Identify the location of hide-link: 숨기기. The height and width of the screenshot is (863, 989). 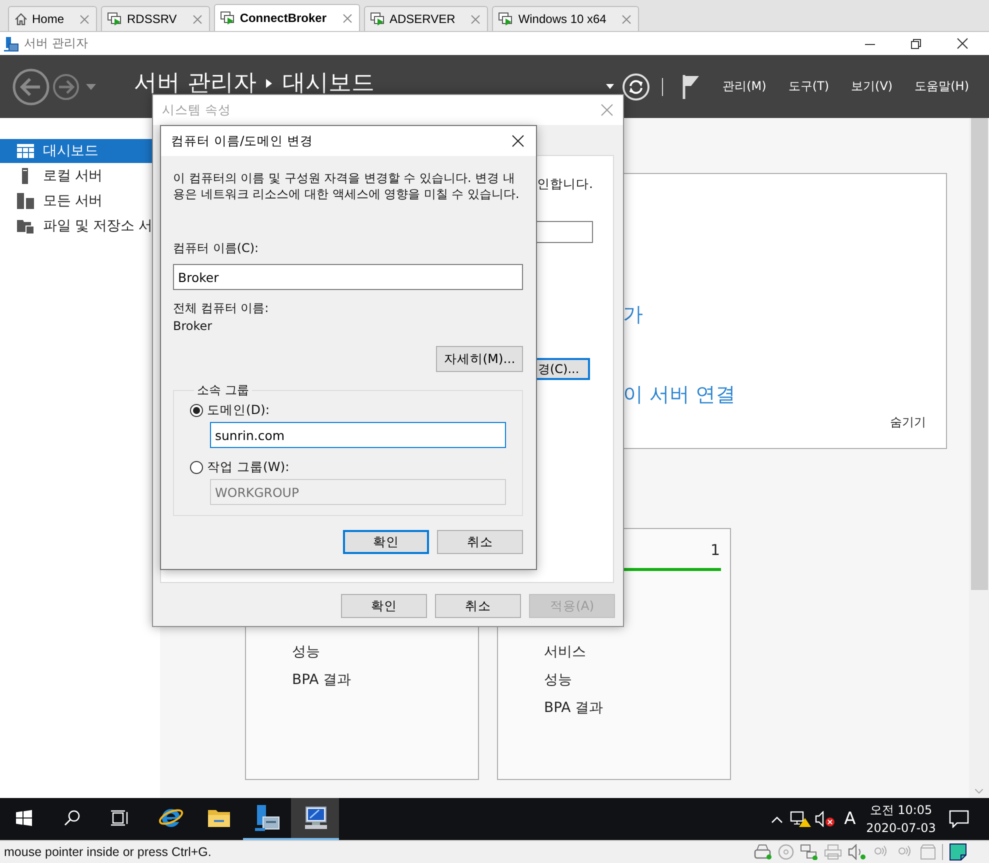
(908, 422).